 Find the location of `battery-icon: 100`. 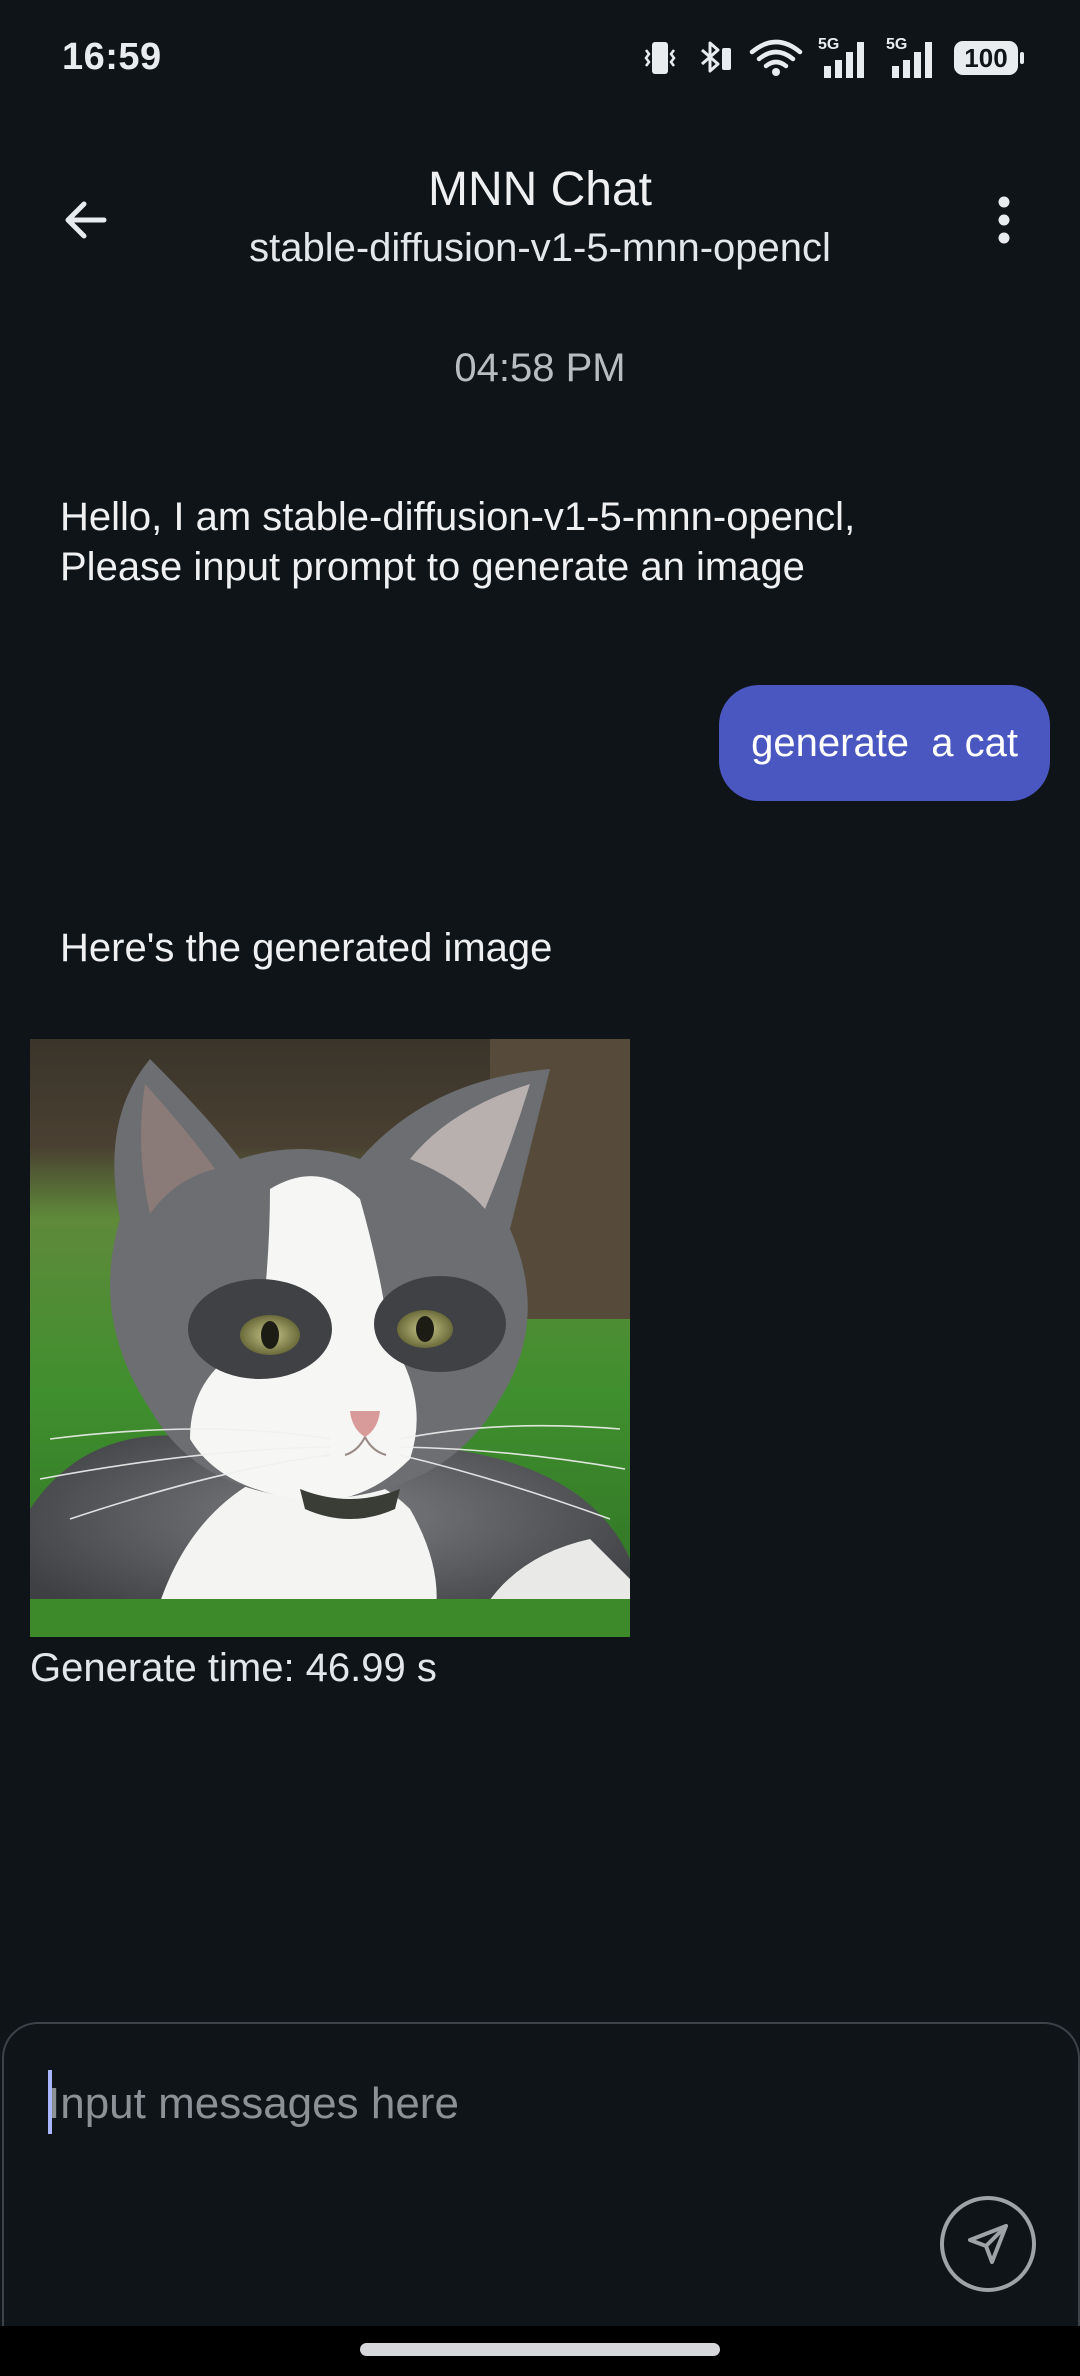

battery-icon: 100 is located at coordinates (989, 58).